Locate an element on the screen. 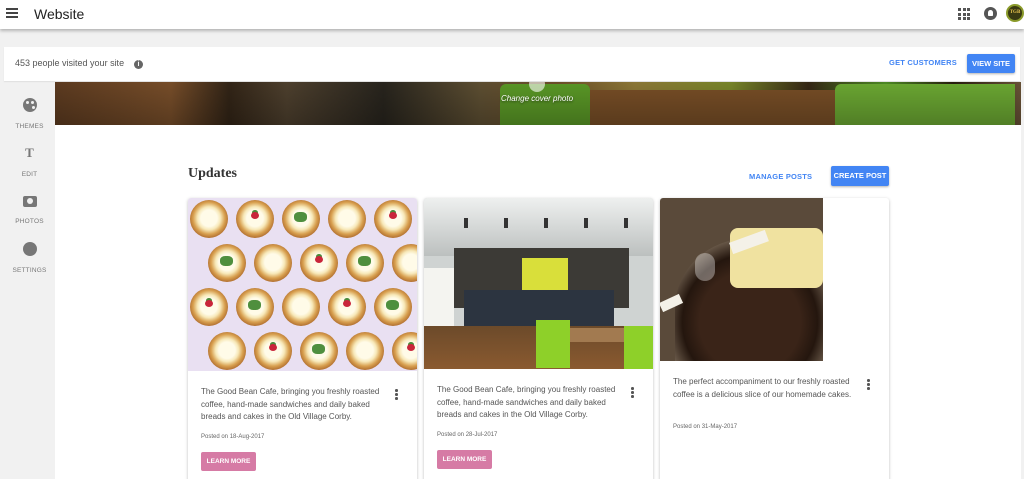  create-post-button: CREATE POST is located at coordinates (860, 176).